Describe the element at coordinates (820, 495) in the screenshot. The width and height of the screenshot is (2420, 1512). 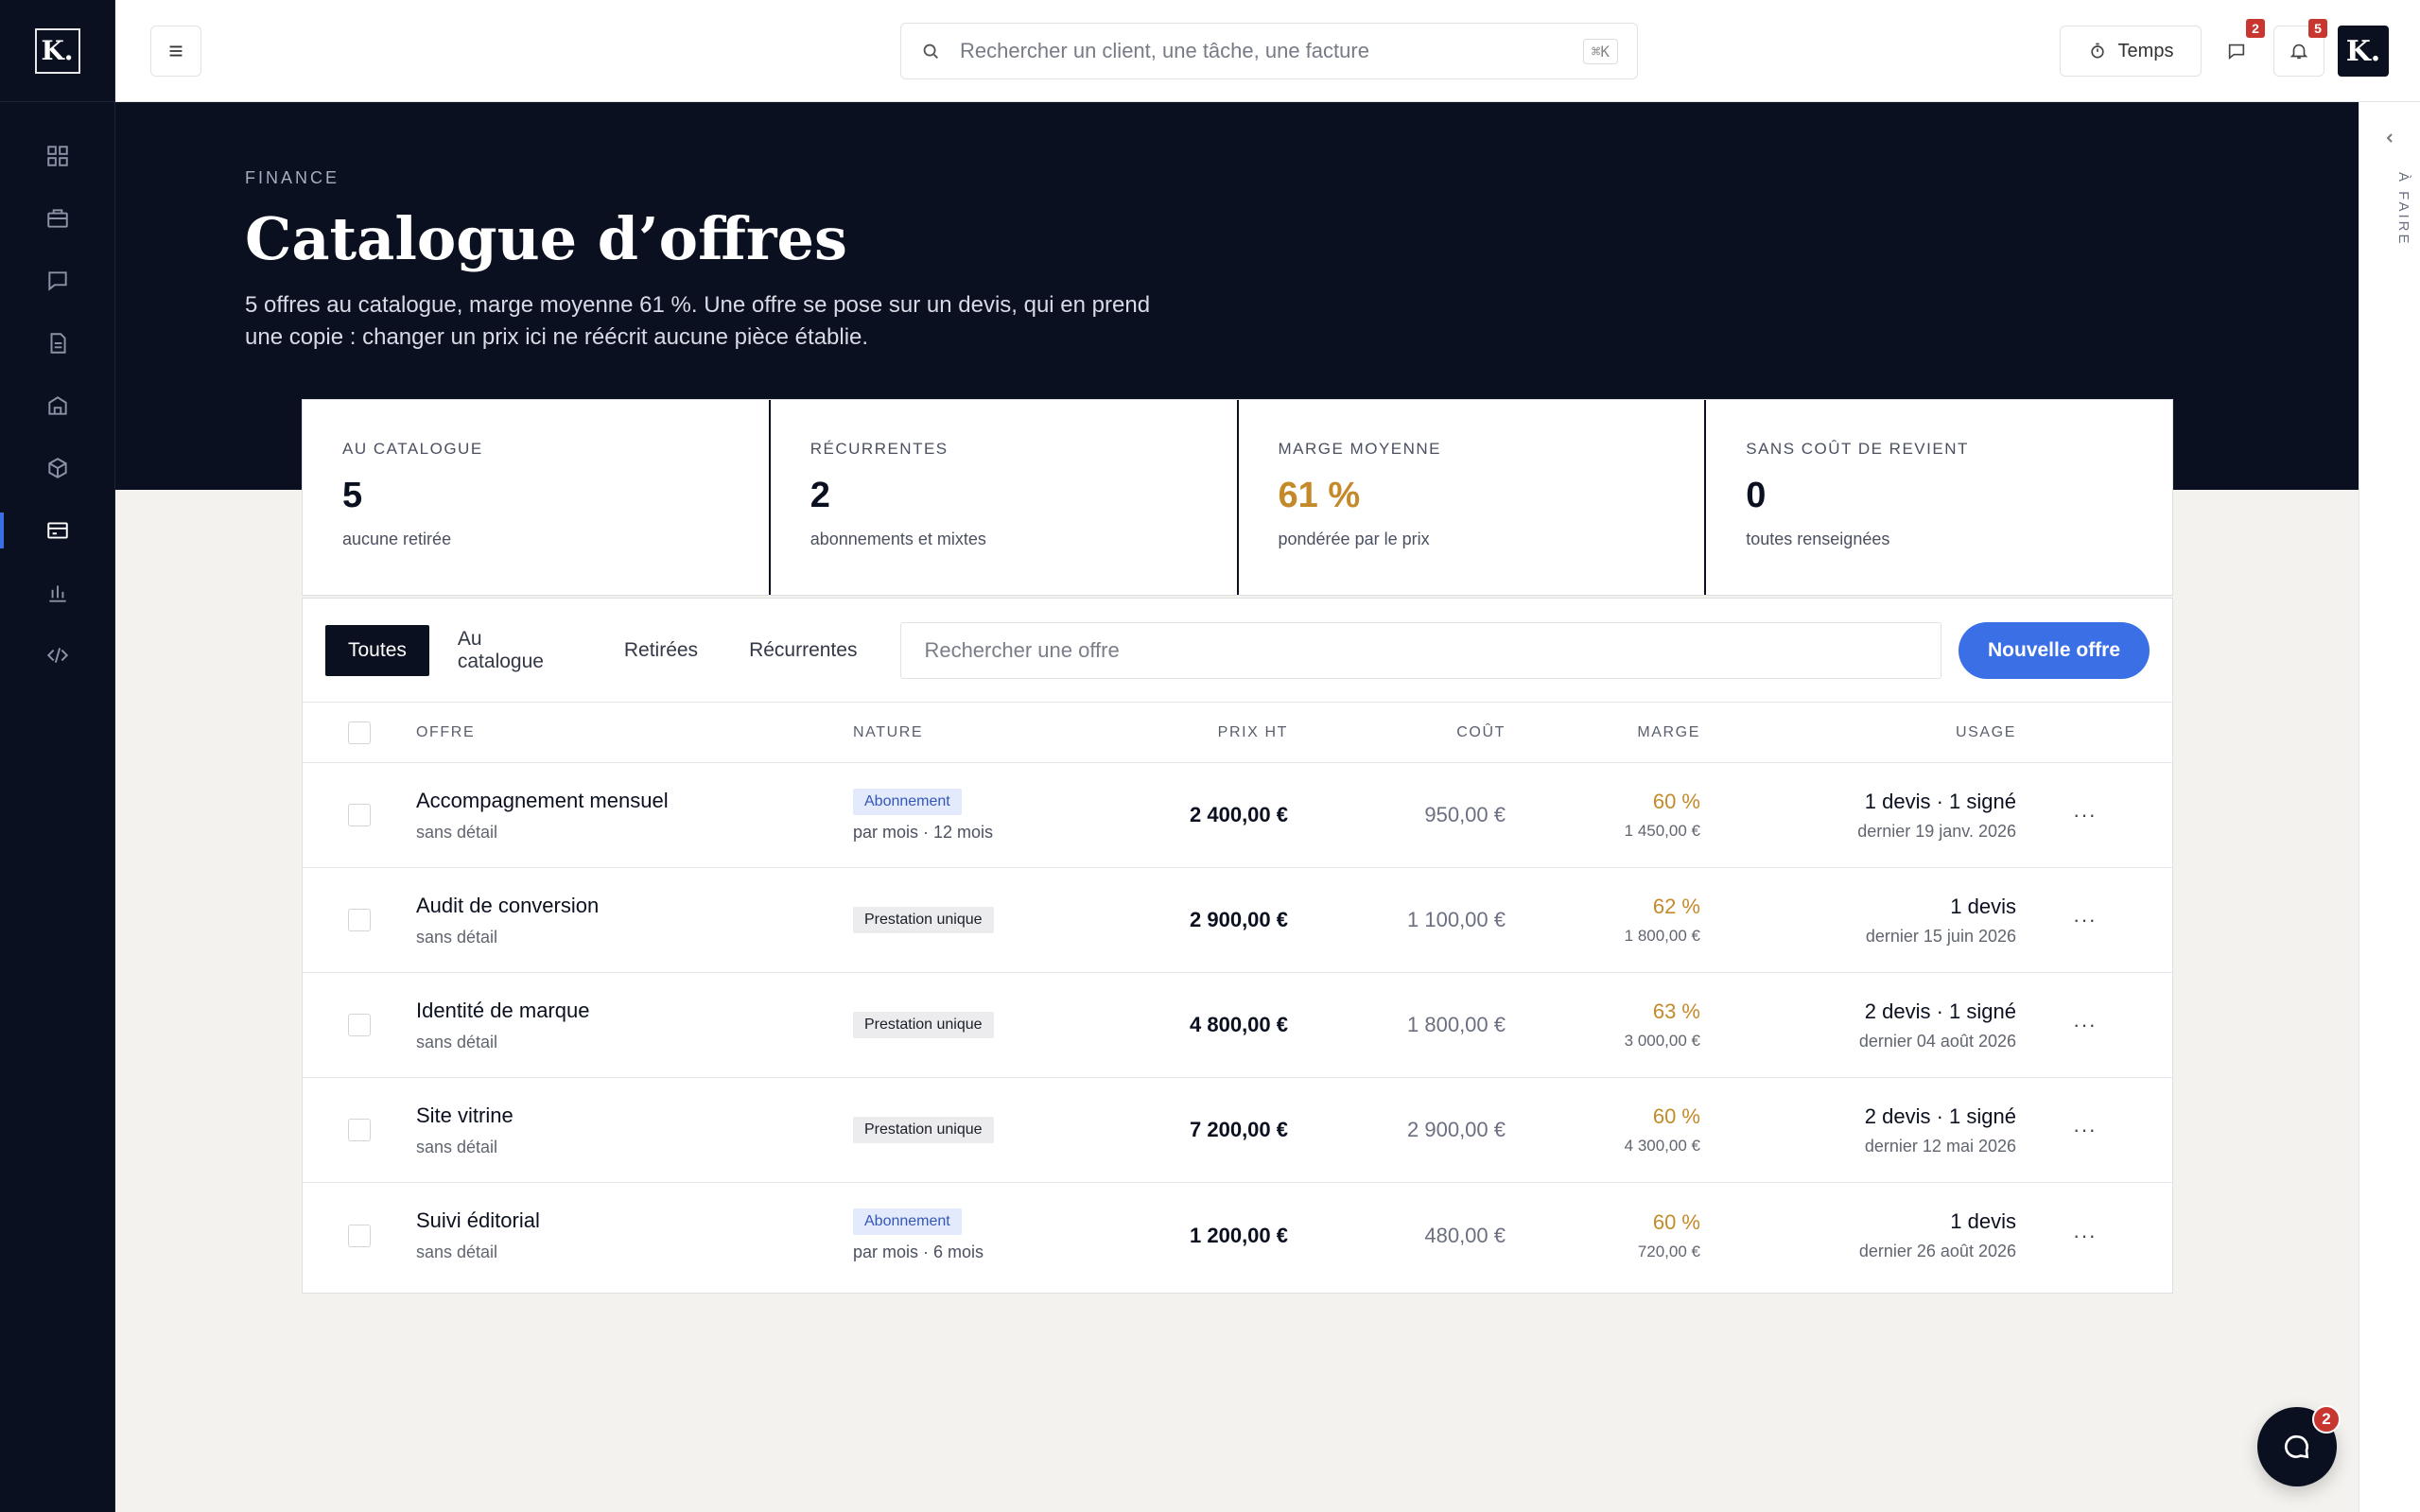
I see `kpi-value: 2` at that location.